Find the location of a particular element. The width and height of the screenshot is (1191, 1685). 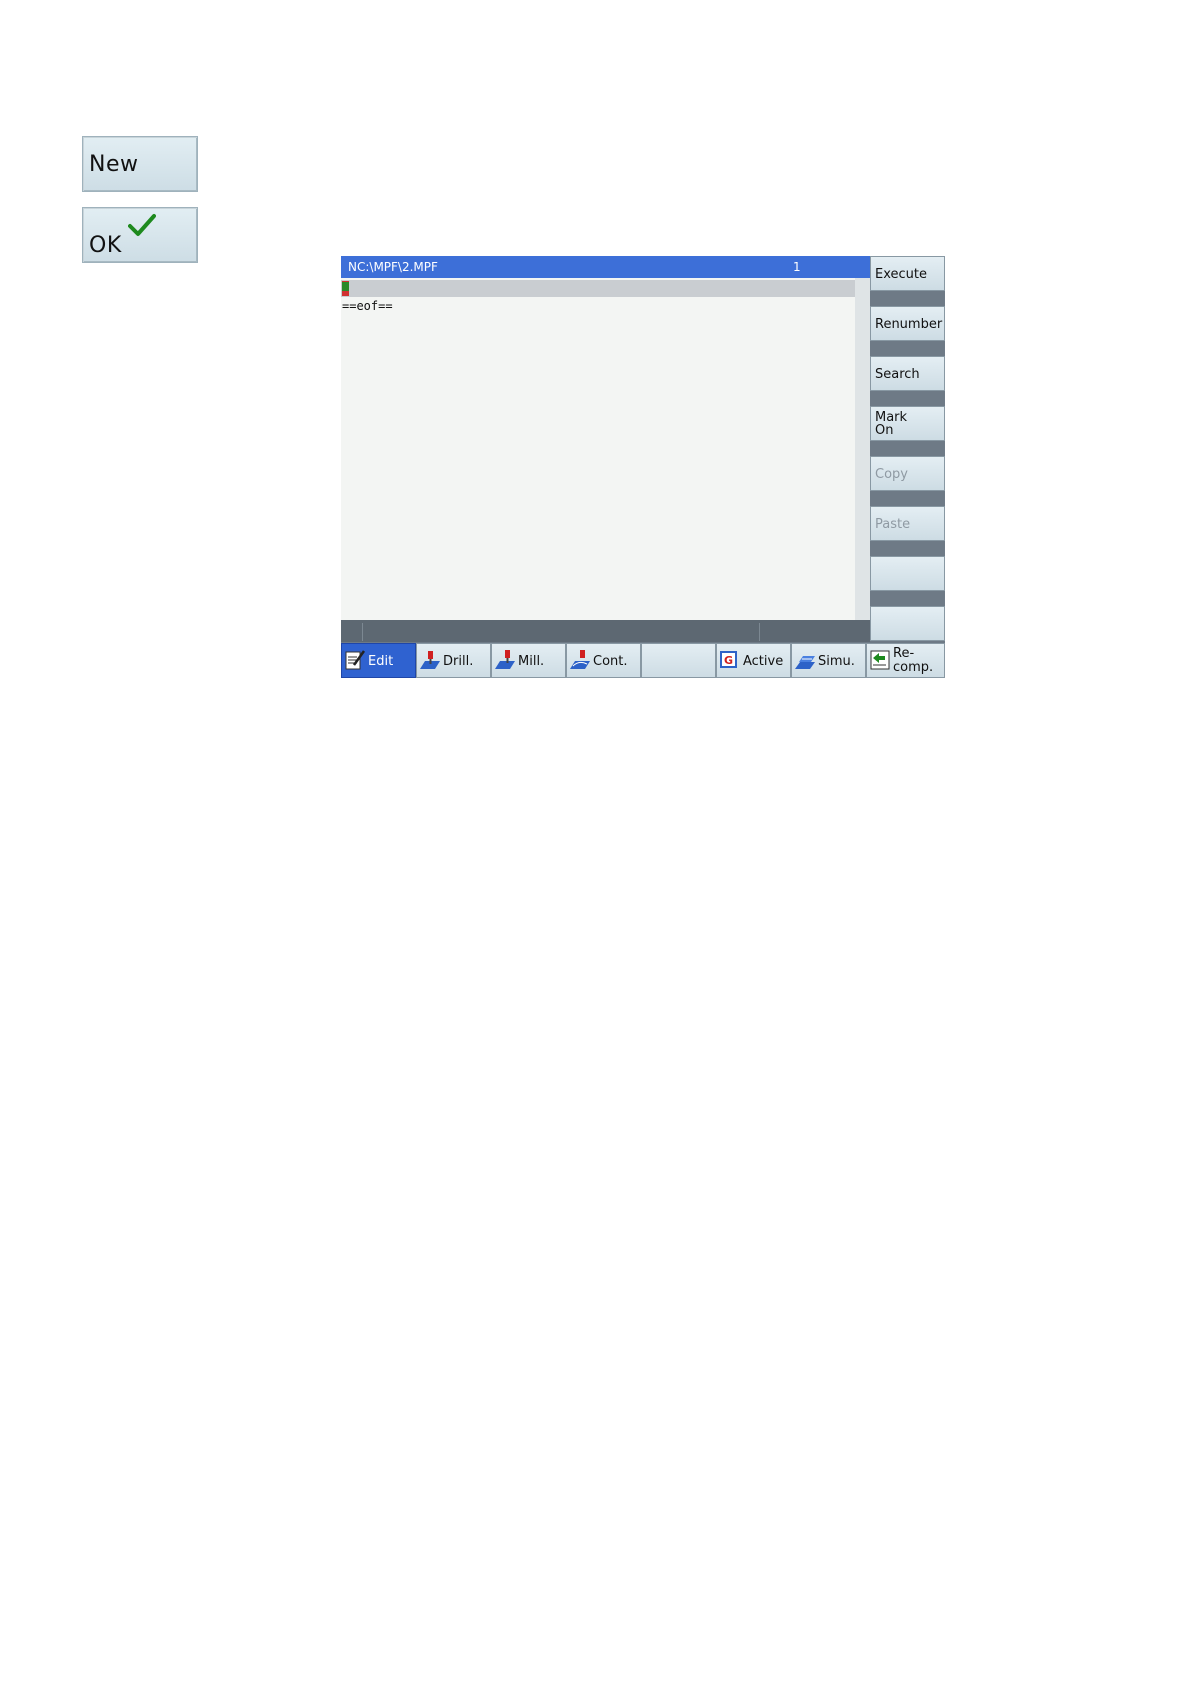

softkey-copy: Copy is located at coordinates (907, 473).